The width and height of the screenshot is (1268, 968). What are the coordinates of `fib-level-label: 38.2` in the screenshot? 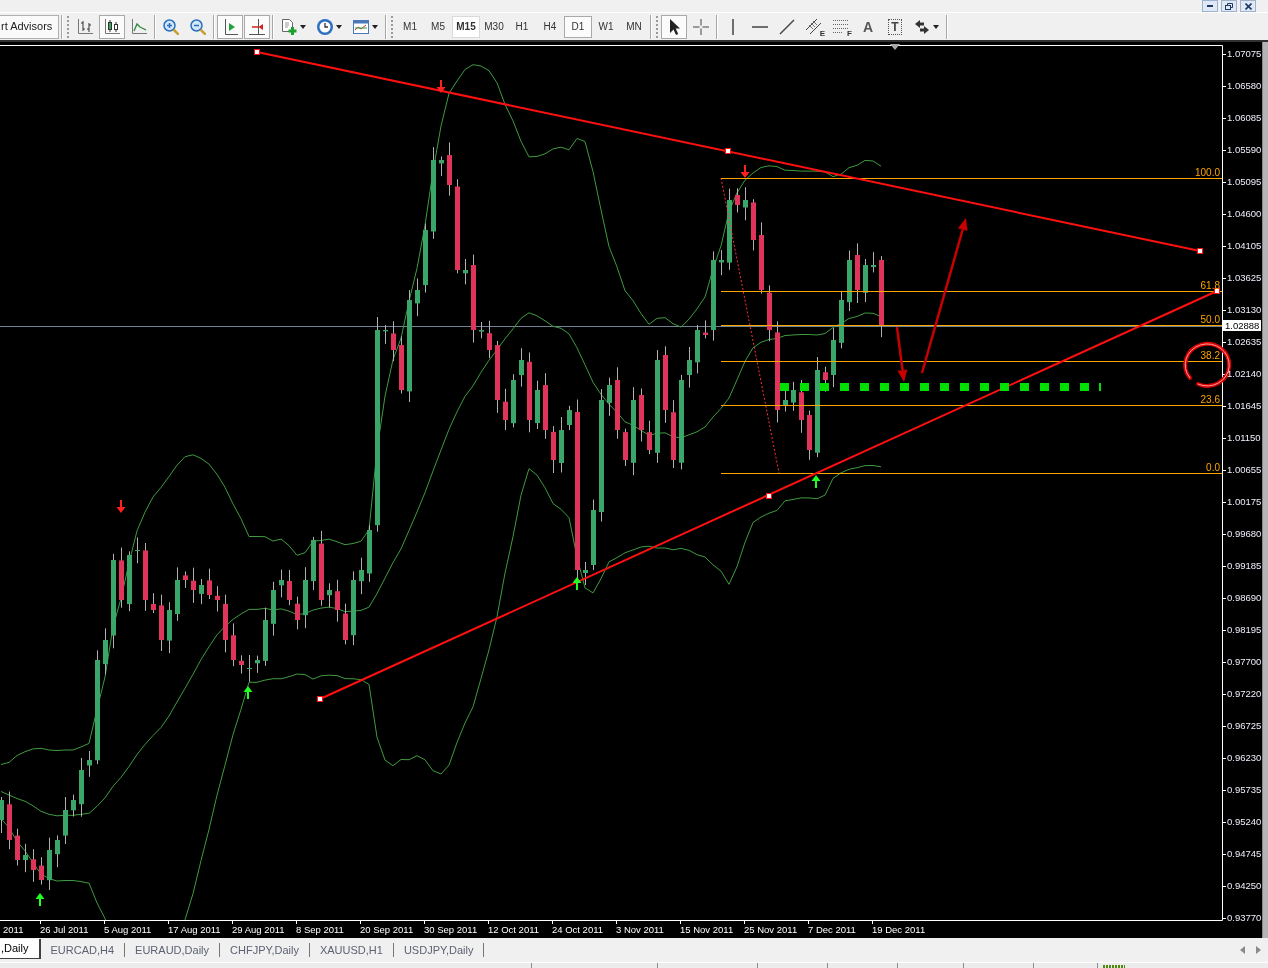 It's located at (1210, 355).